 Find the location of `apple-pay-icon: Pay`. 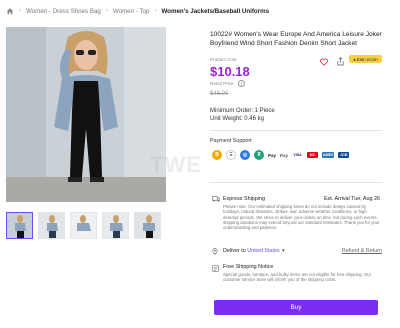

apple-pay-icon: Pay is located at coordinates (272, 155).